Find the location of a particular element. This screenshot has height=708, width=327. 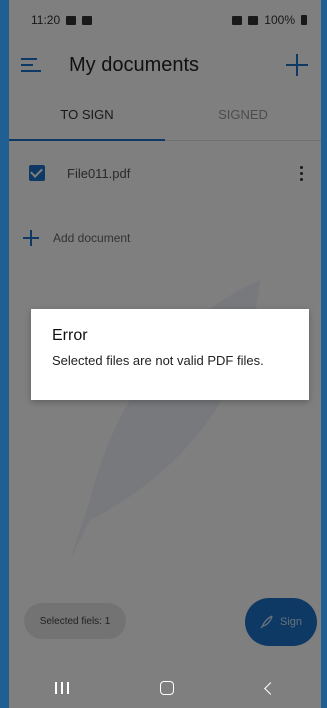

screen-frame-right is located at coordinates (324, 354).